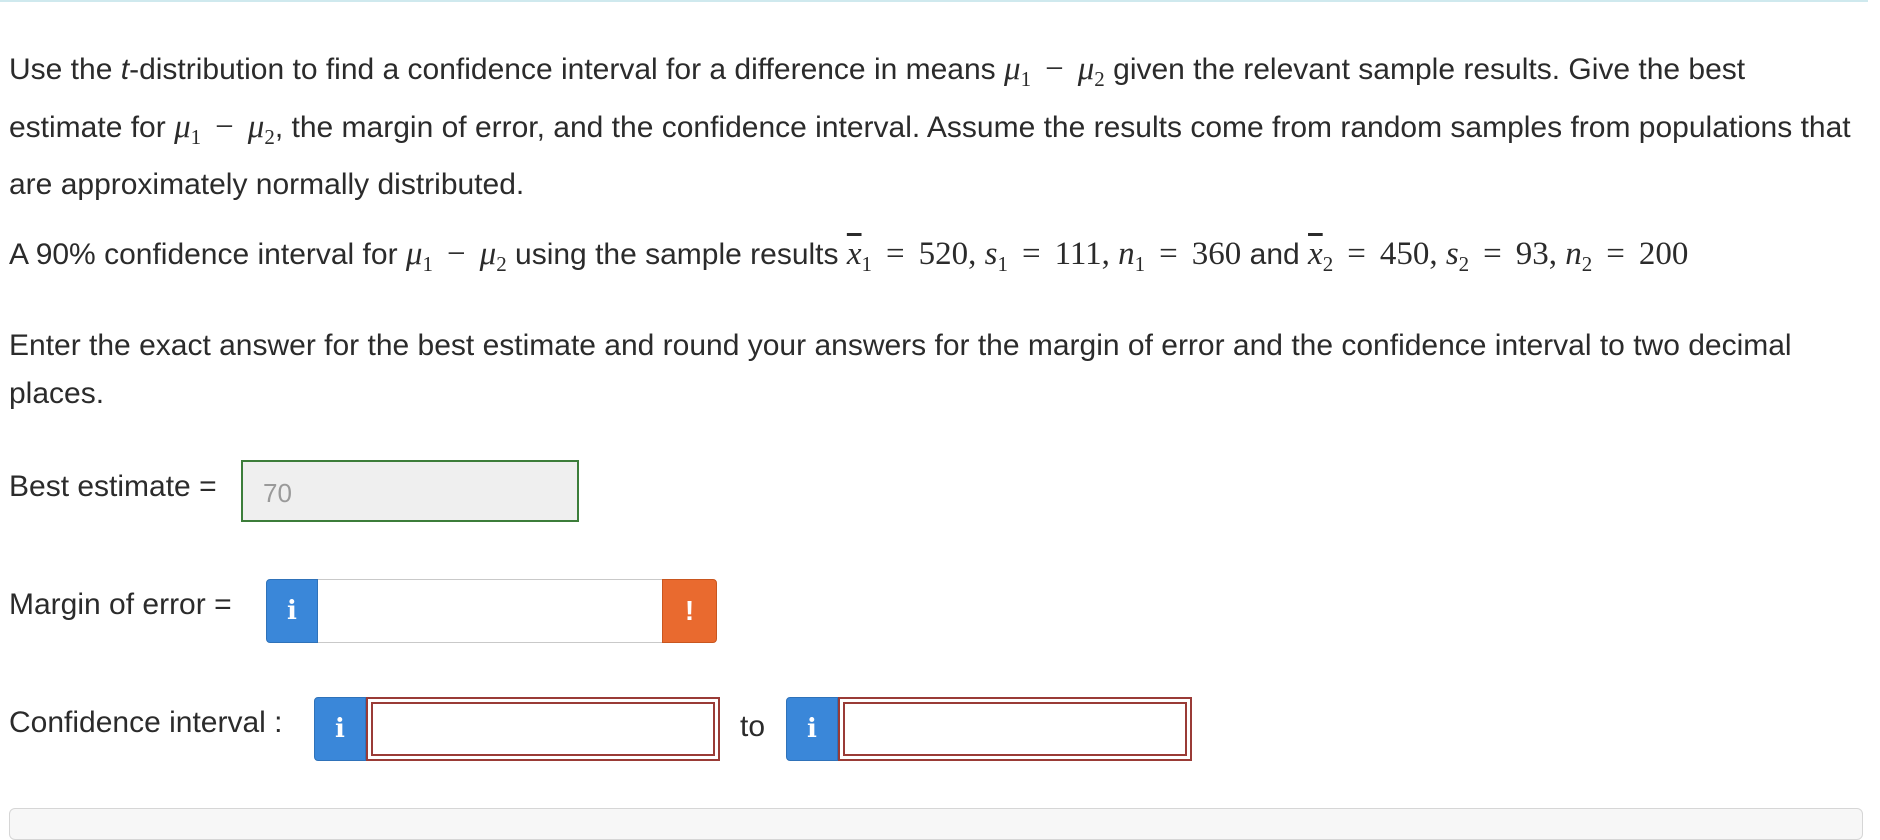 The image size is (1880, 840). What do you see at coordinates (113, 486) in the screenshot?
I see `best-estimate-label: Best estimate =` at bounding box center [113, 486].